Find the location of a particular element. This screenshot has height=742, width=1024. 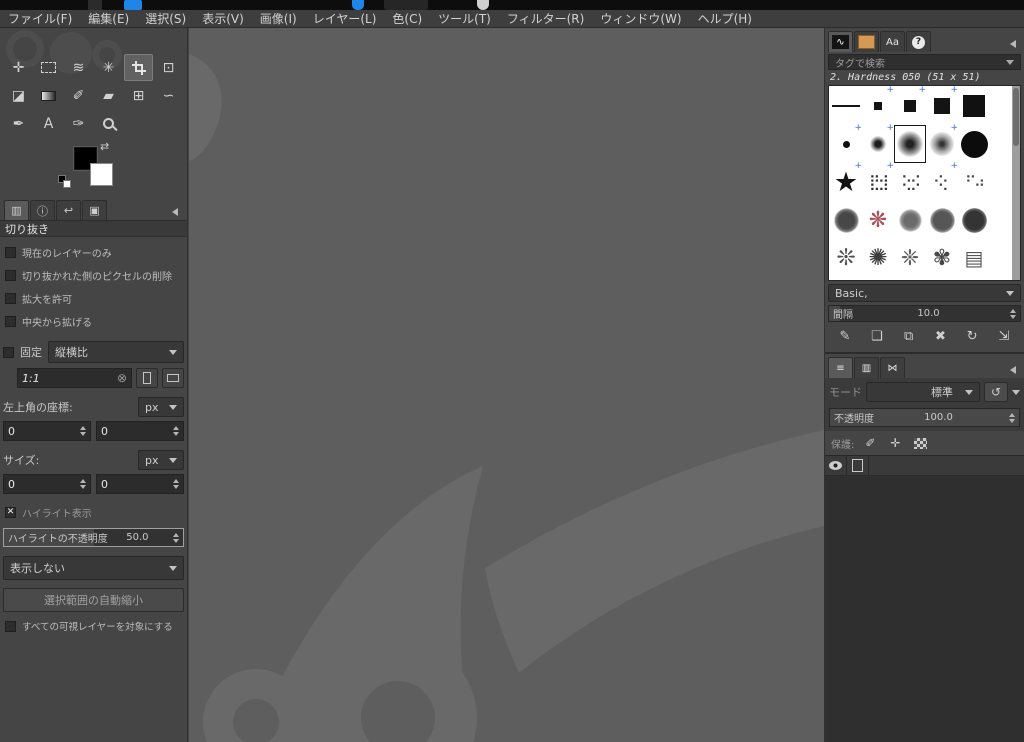

tool-smudge: ∽ is located at coordinates (168, 95).